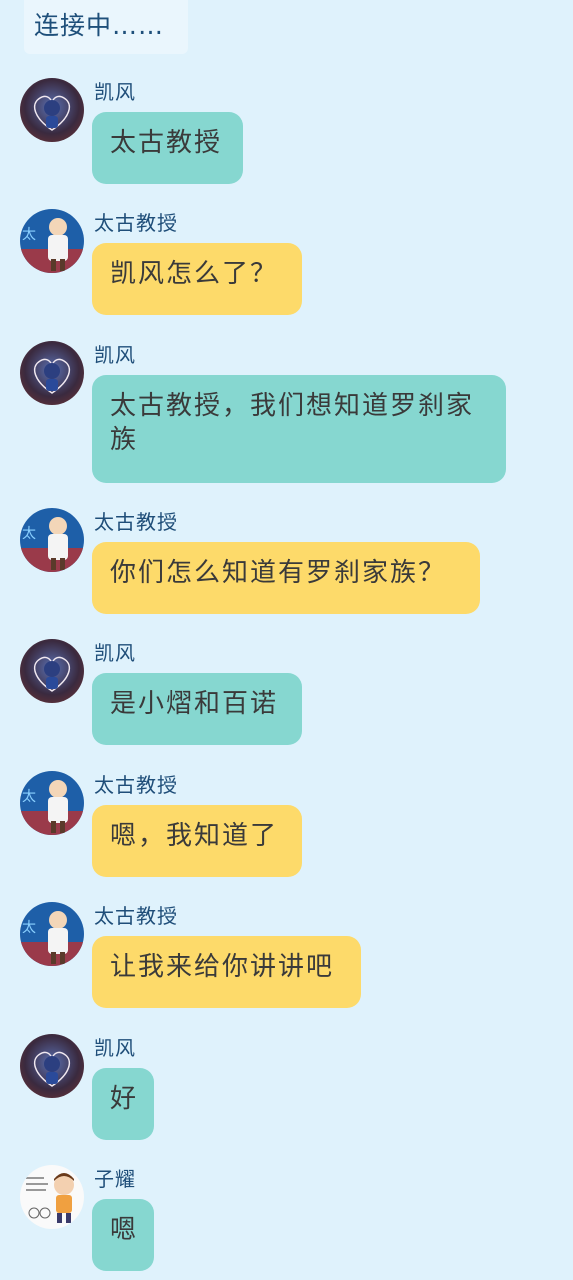  Describe the element at coordinates (226, 972) in the screenshot. I see `message-bubble: 让我来给你讲讲吧` at that location.